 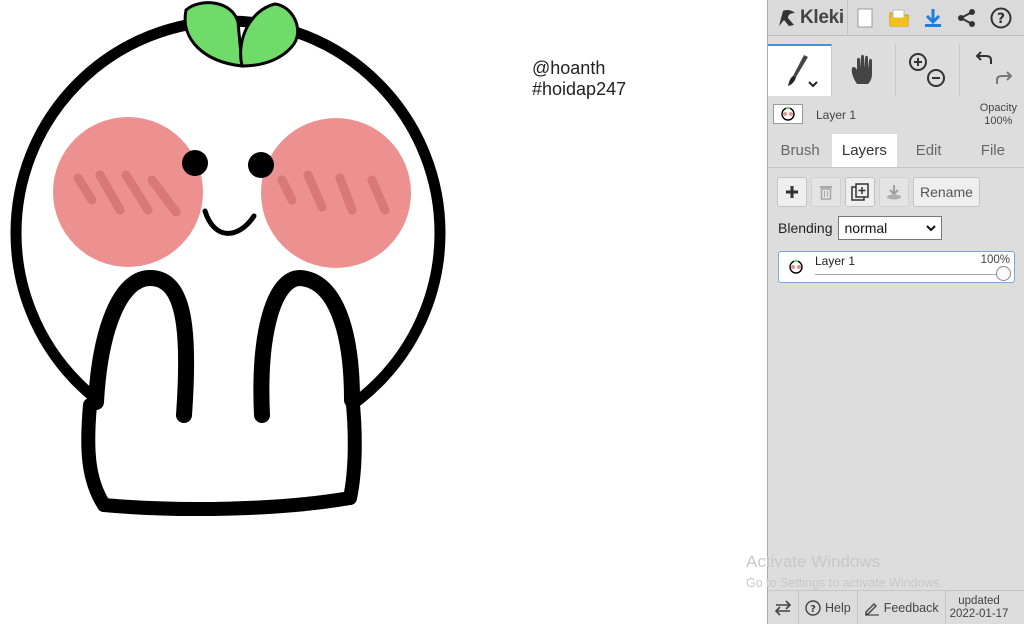 I want to click on open-folder-icon, so click(x=899, y=17).